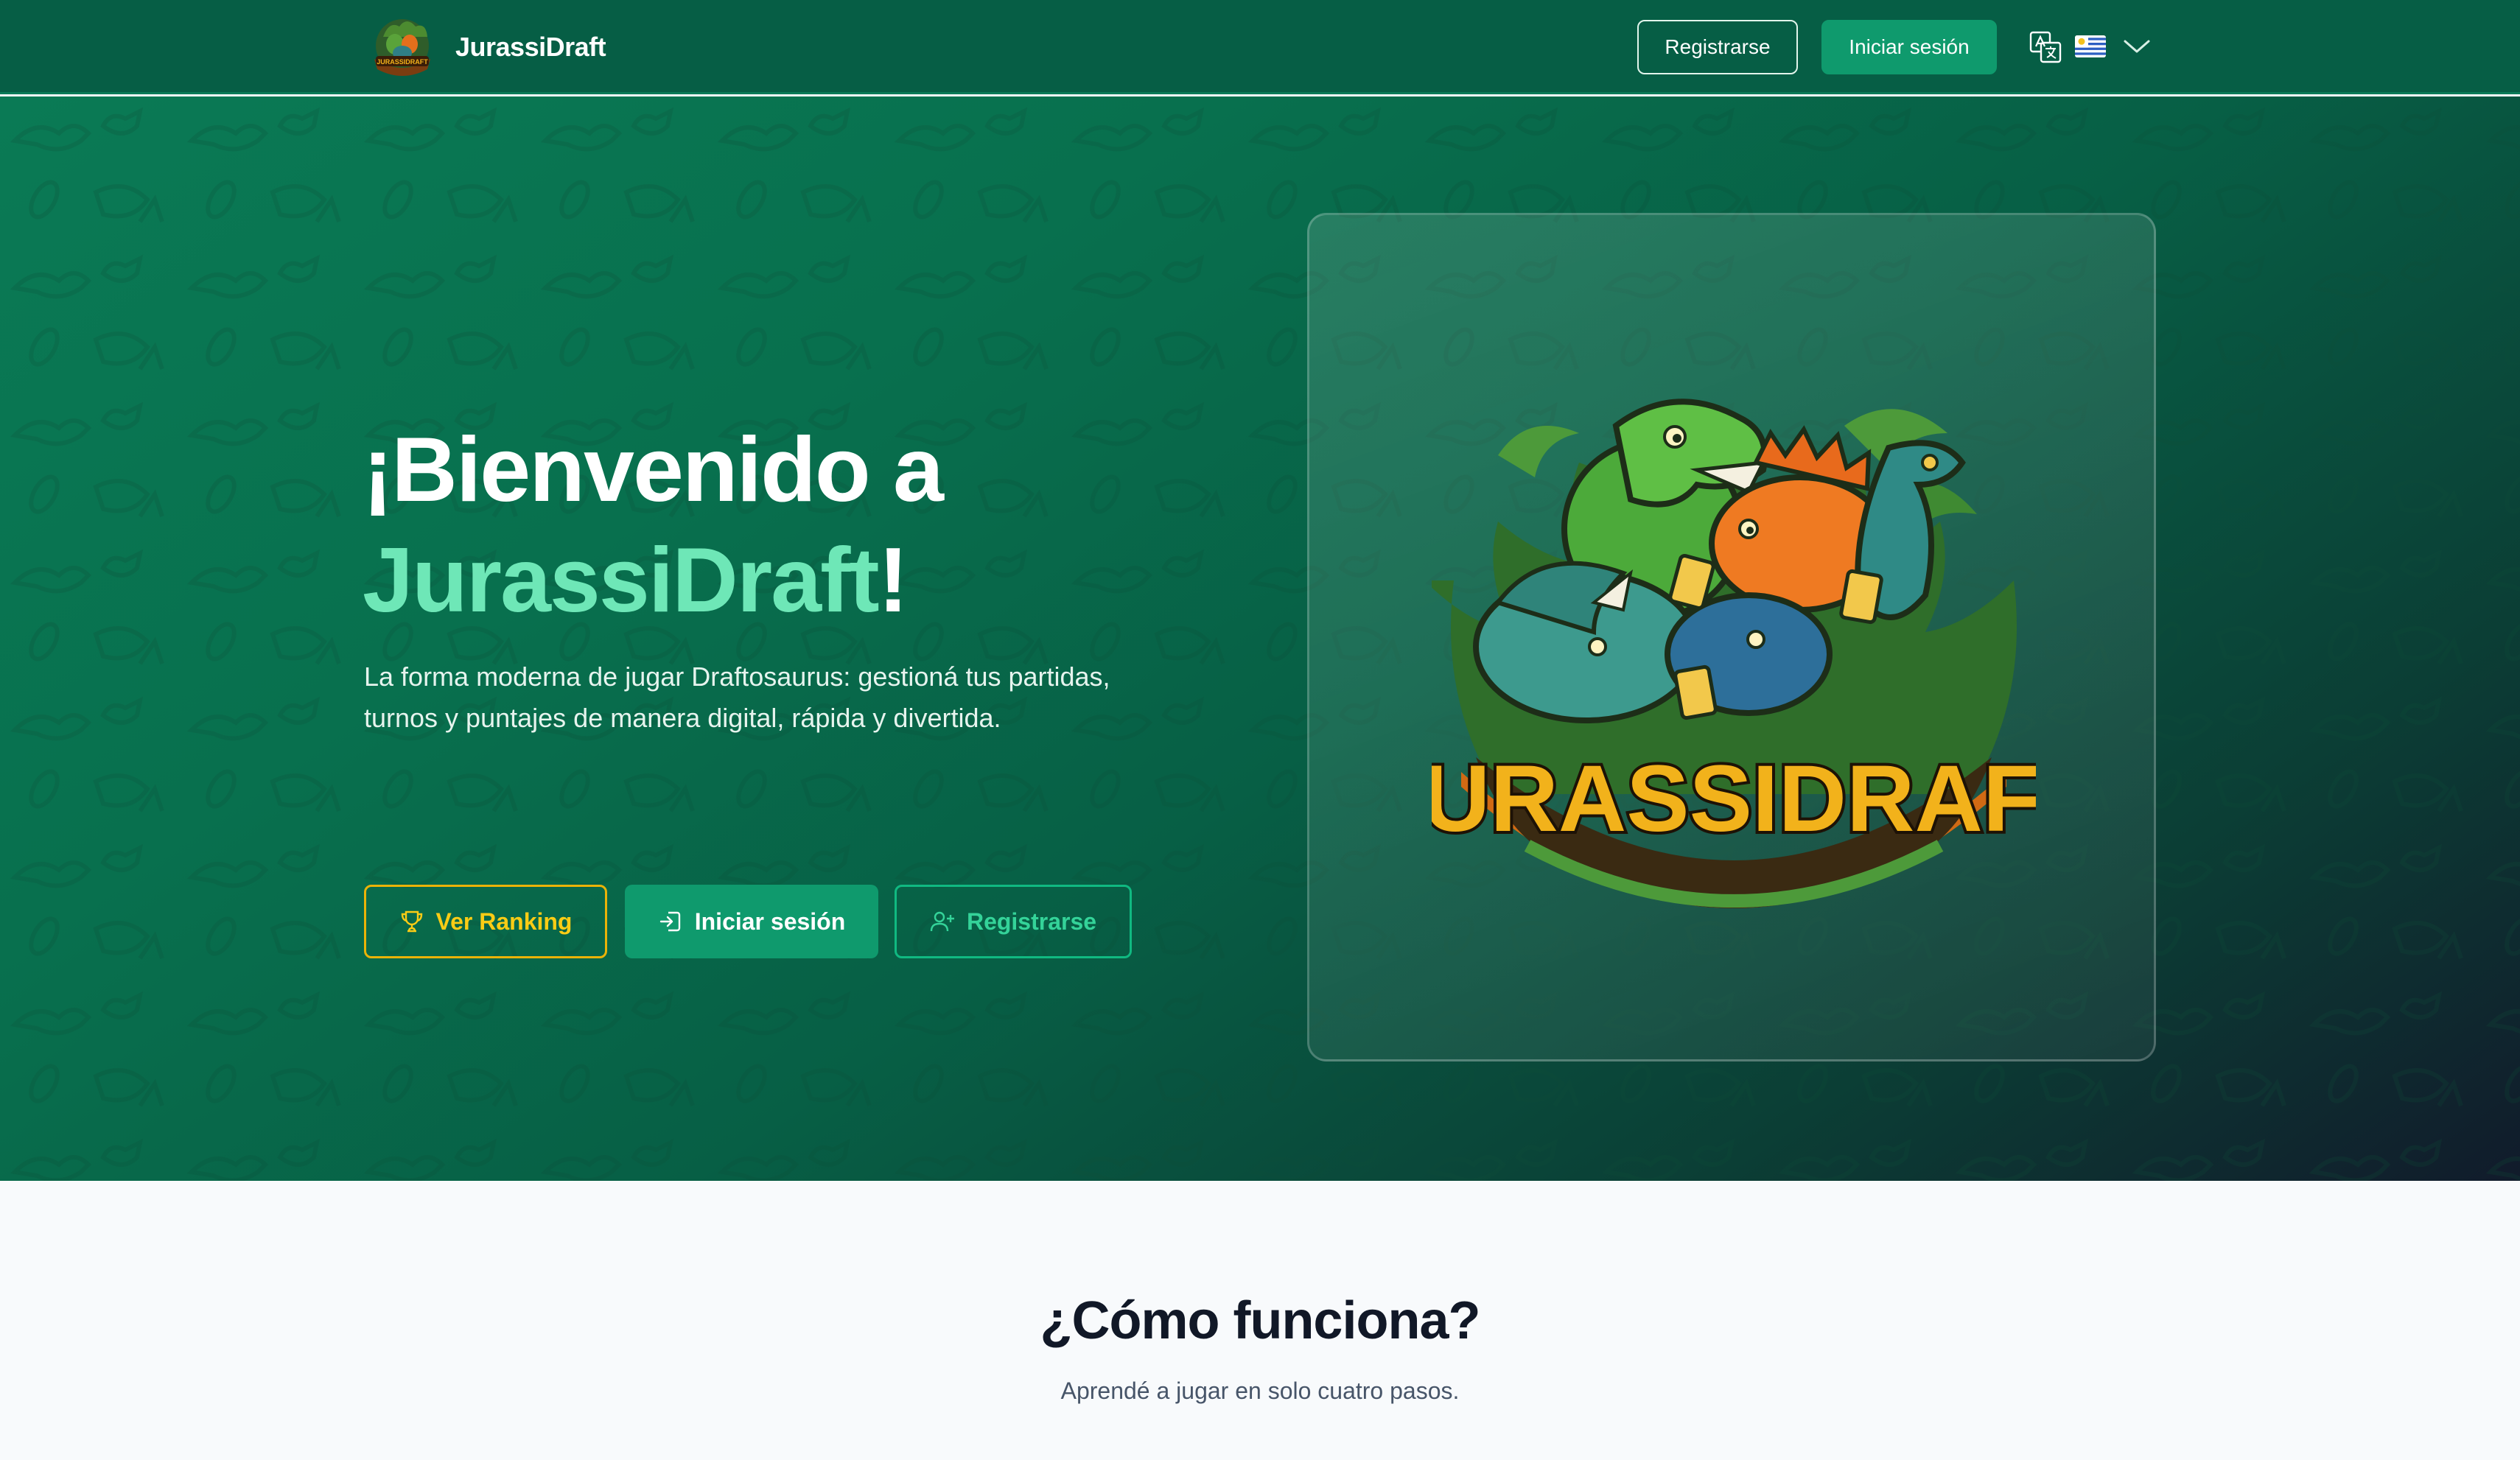 This screenshot has width=2520, height=1460. I want to click on language-icon, so click(2045, 47).